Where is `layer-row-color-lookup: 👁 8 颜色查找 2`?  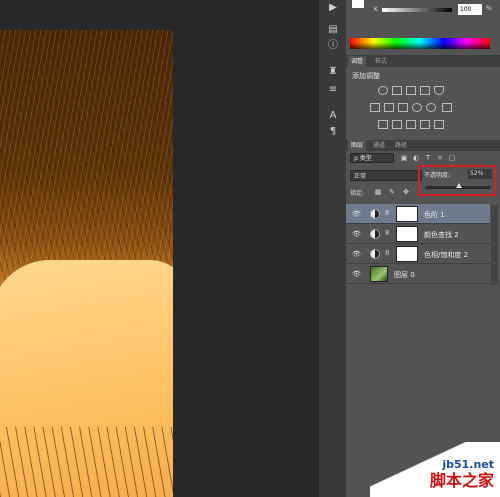
layer-row-color-lookup: 👁 8 颜色查找 2 is located at coordinates (418, 234).